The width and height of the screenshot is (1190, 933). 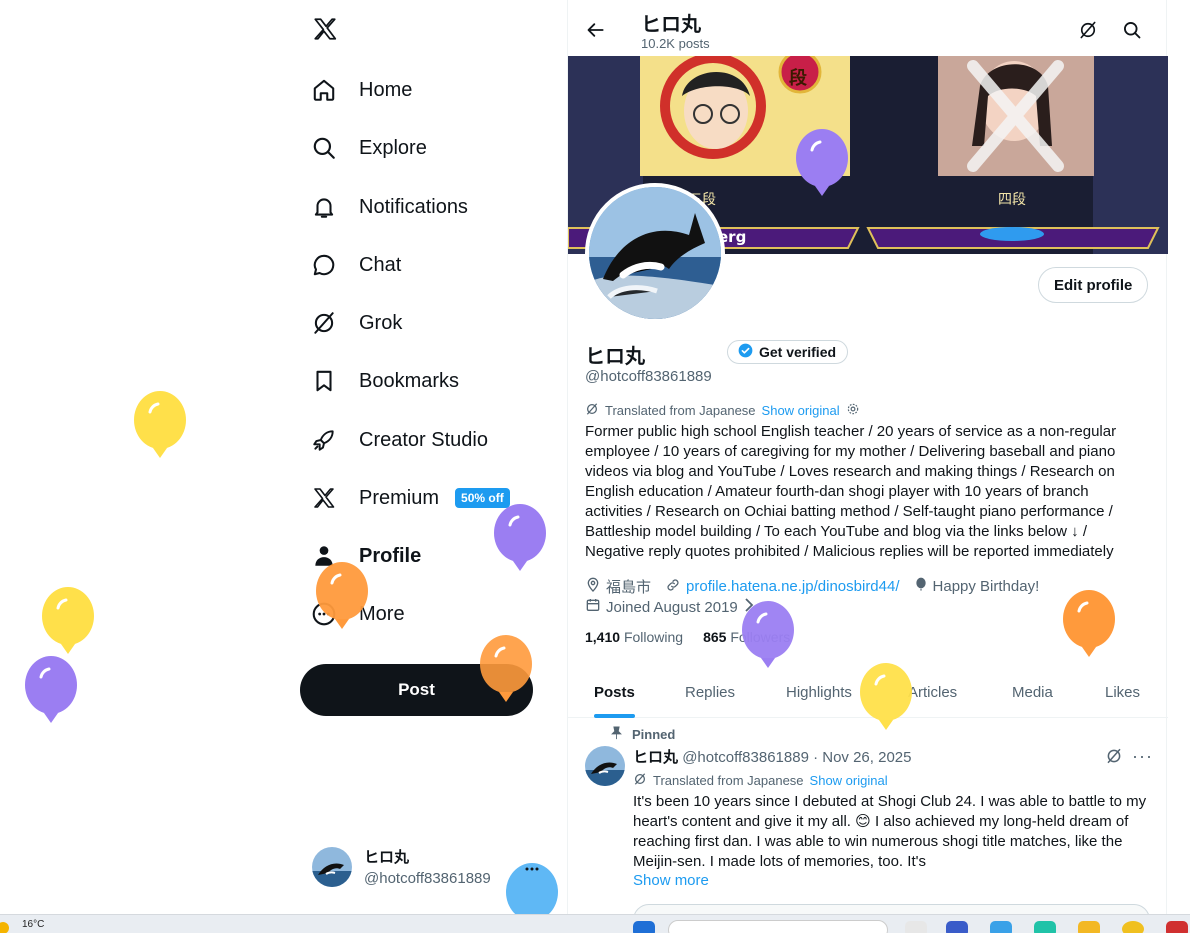 I want to click on nav-item-notifications: Notifications, so click(x=389, y=207).